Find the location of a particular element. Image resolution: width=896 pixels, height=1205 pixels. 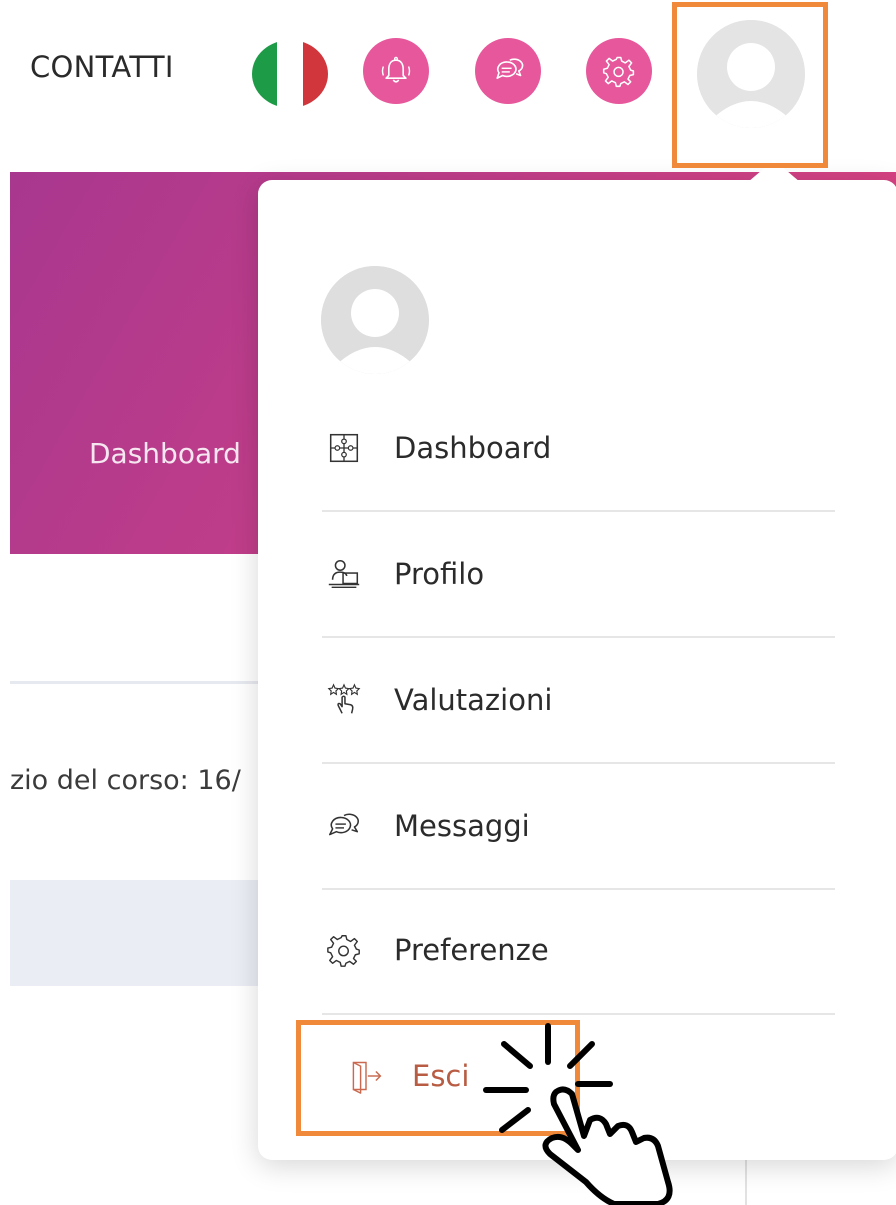

dropdown-user-avatar is located at coordinates (375, 320).